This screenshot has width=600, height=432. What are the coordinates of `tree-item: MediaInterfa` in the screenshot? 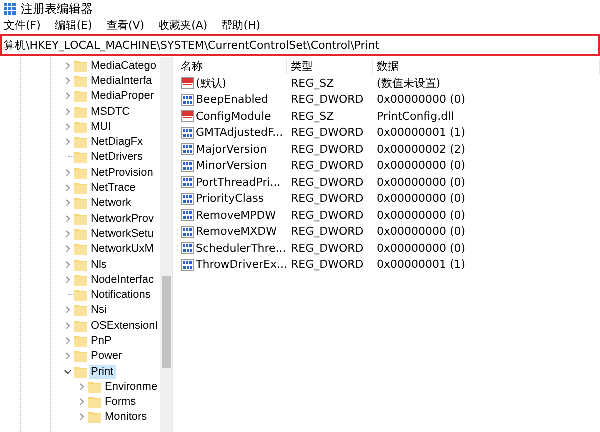 It's located at (121, 81).